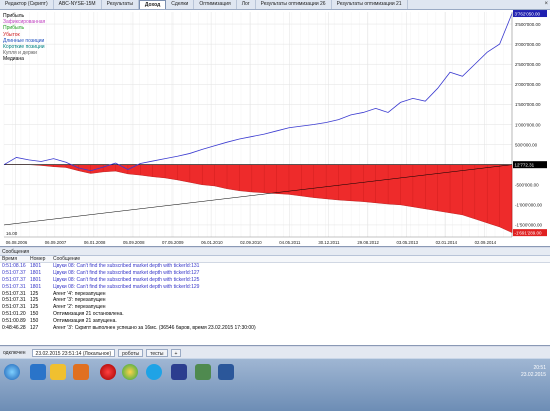  What do you see at coordinates (212, 242) in the screenshot?
I see `x-tick-label: 06.01.2010` at bounding box center [212, 242].